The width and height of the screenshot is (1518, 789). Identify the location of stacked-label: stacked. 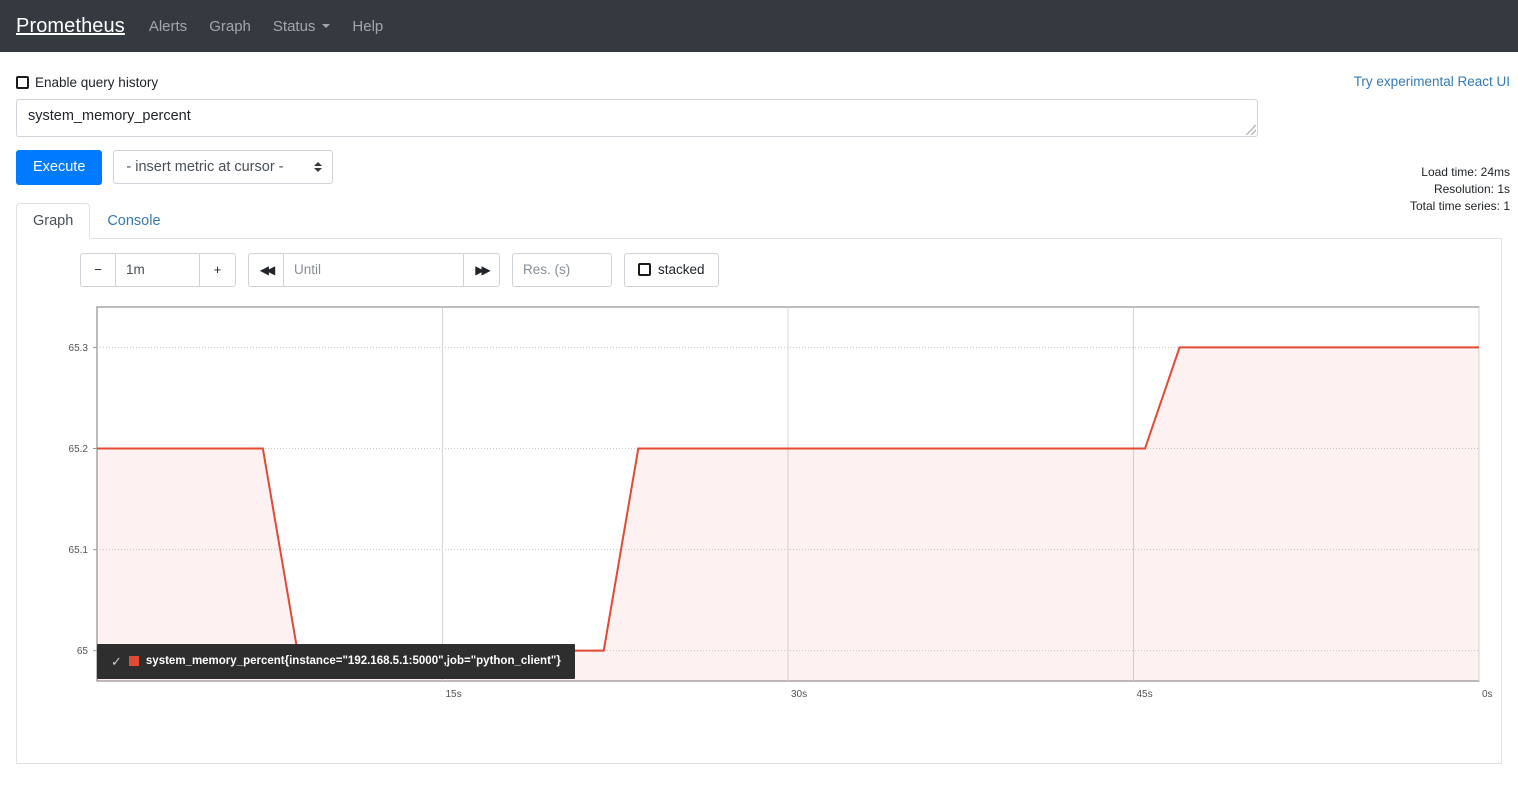
(681, 270).